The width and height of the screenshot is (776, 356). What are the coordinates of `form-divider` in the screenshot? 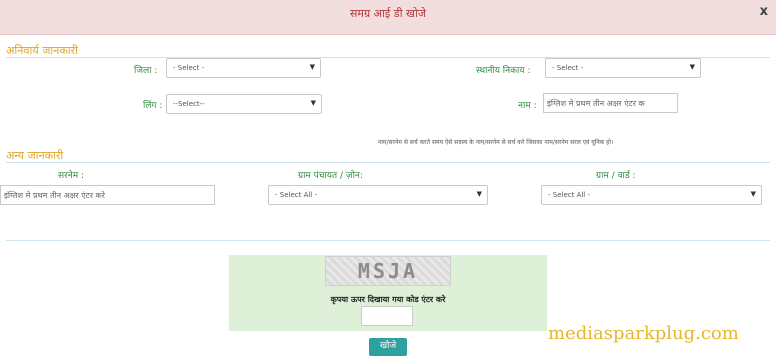 It's located at (388, 240).